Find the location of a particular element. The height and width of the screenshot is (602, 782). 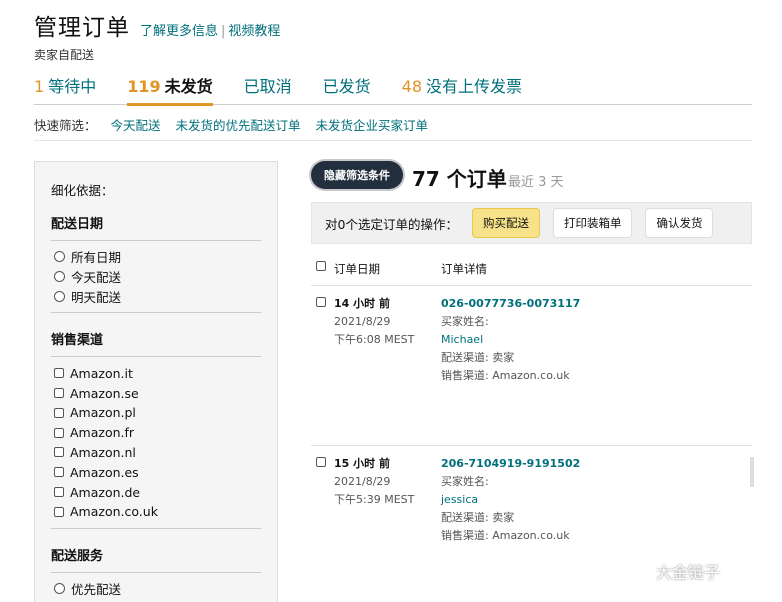

order-age: 15 小时 前 is located at coordinates (362, 463).